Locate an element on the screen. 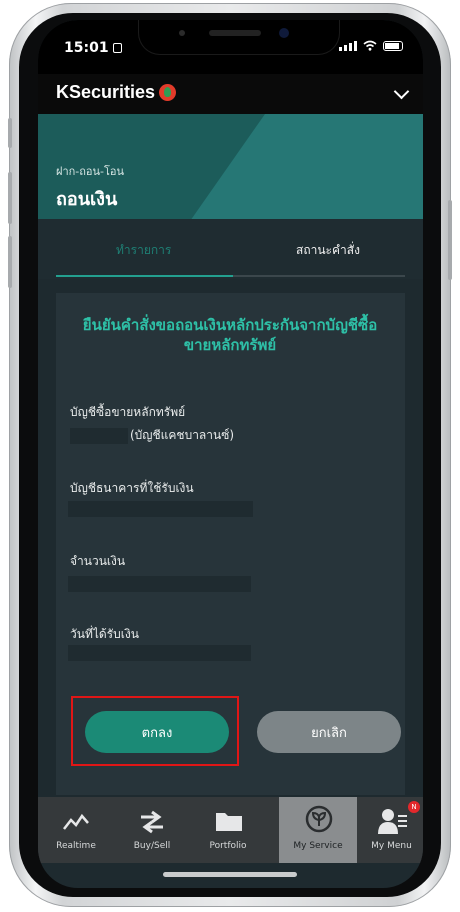 The image size is (460, 912). status-time: 15:01 is located at coordinates (93, 48).